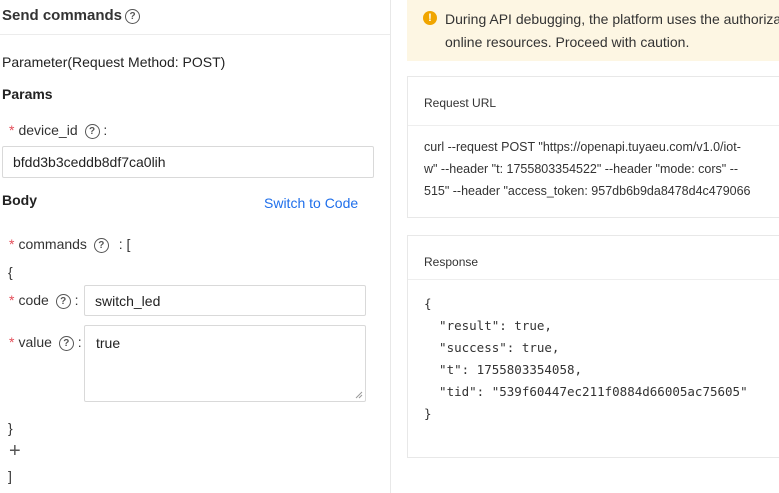  I want to click on warning-icon: !, so click(430, 18).